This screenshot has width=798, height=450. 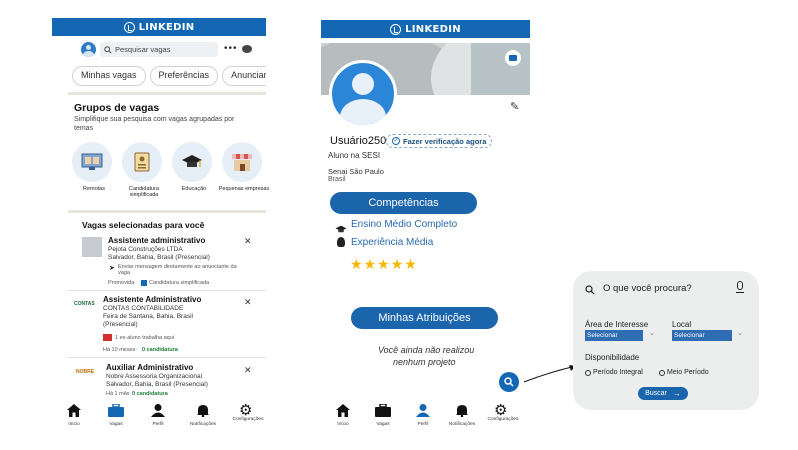 I want to click on more-options-icon: •••, so click(x=231, y=48).